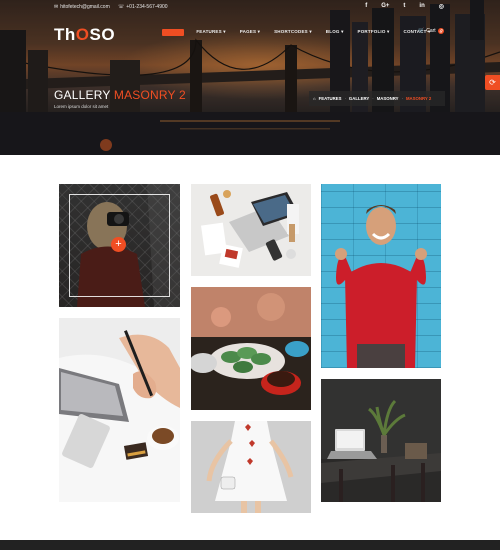  Describe the element at coordinates (173, 32) in the screenshot. I see `nav-item-home: Home` at that location.